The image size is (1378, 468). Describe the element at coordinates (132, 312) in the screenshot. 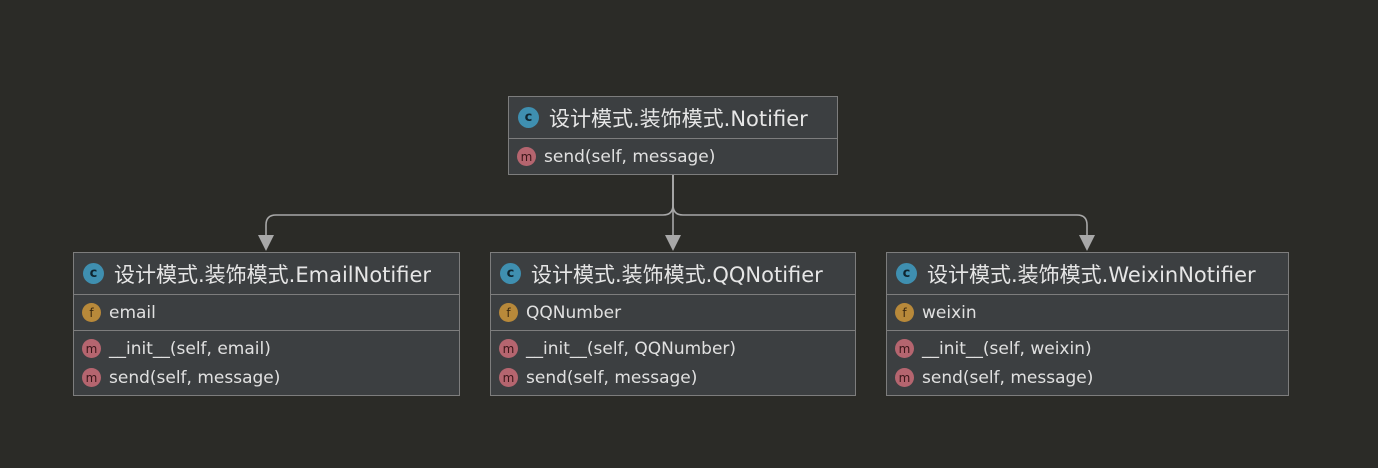

I see `field-row-text: email` at that location.